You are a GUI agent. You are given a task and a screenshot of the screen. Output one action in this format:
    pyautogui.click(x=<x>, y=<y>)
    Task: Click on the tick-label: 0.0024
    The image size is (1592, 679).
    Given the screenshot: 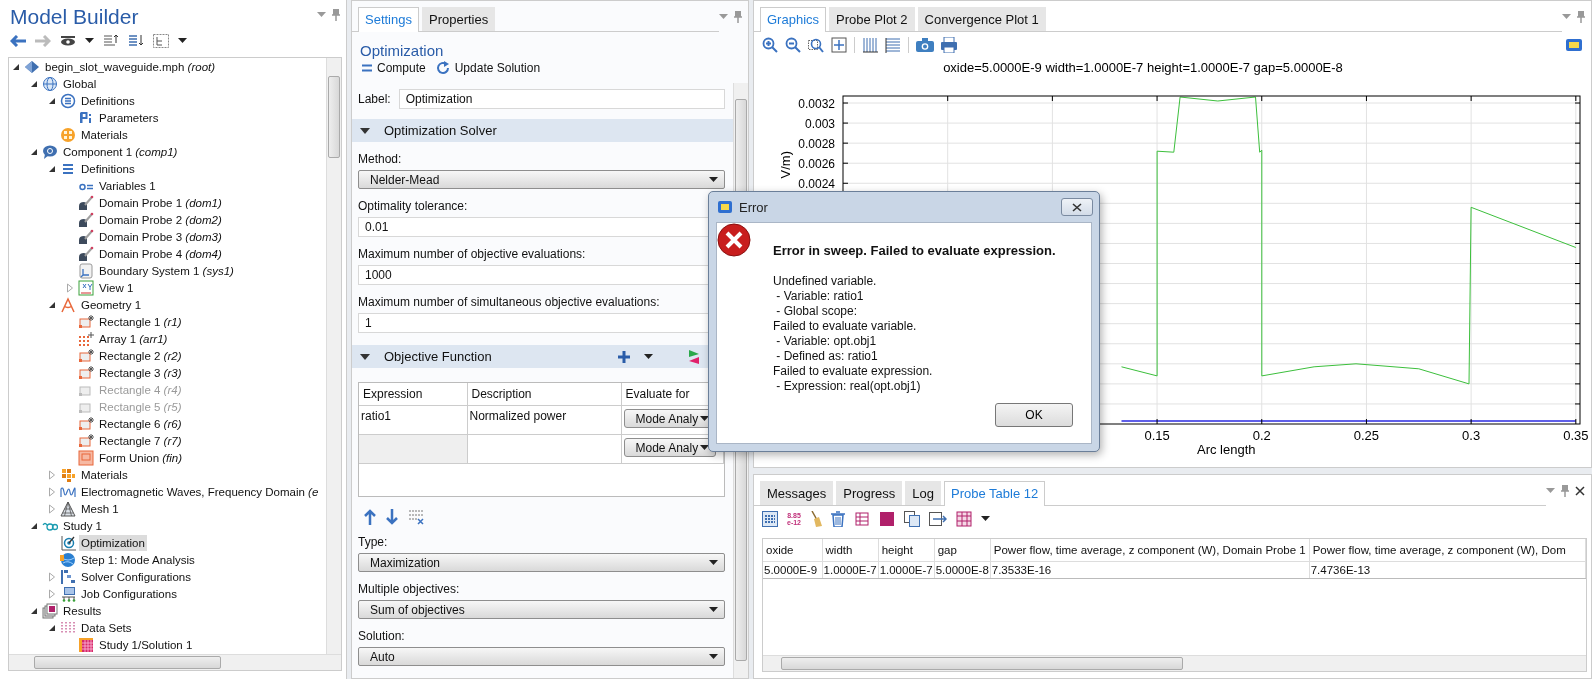 What is the action you would take?
    pyautogui.click(x=816, y=184)
    